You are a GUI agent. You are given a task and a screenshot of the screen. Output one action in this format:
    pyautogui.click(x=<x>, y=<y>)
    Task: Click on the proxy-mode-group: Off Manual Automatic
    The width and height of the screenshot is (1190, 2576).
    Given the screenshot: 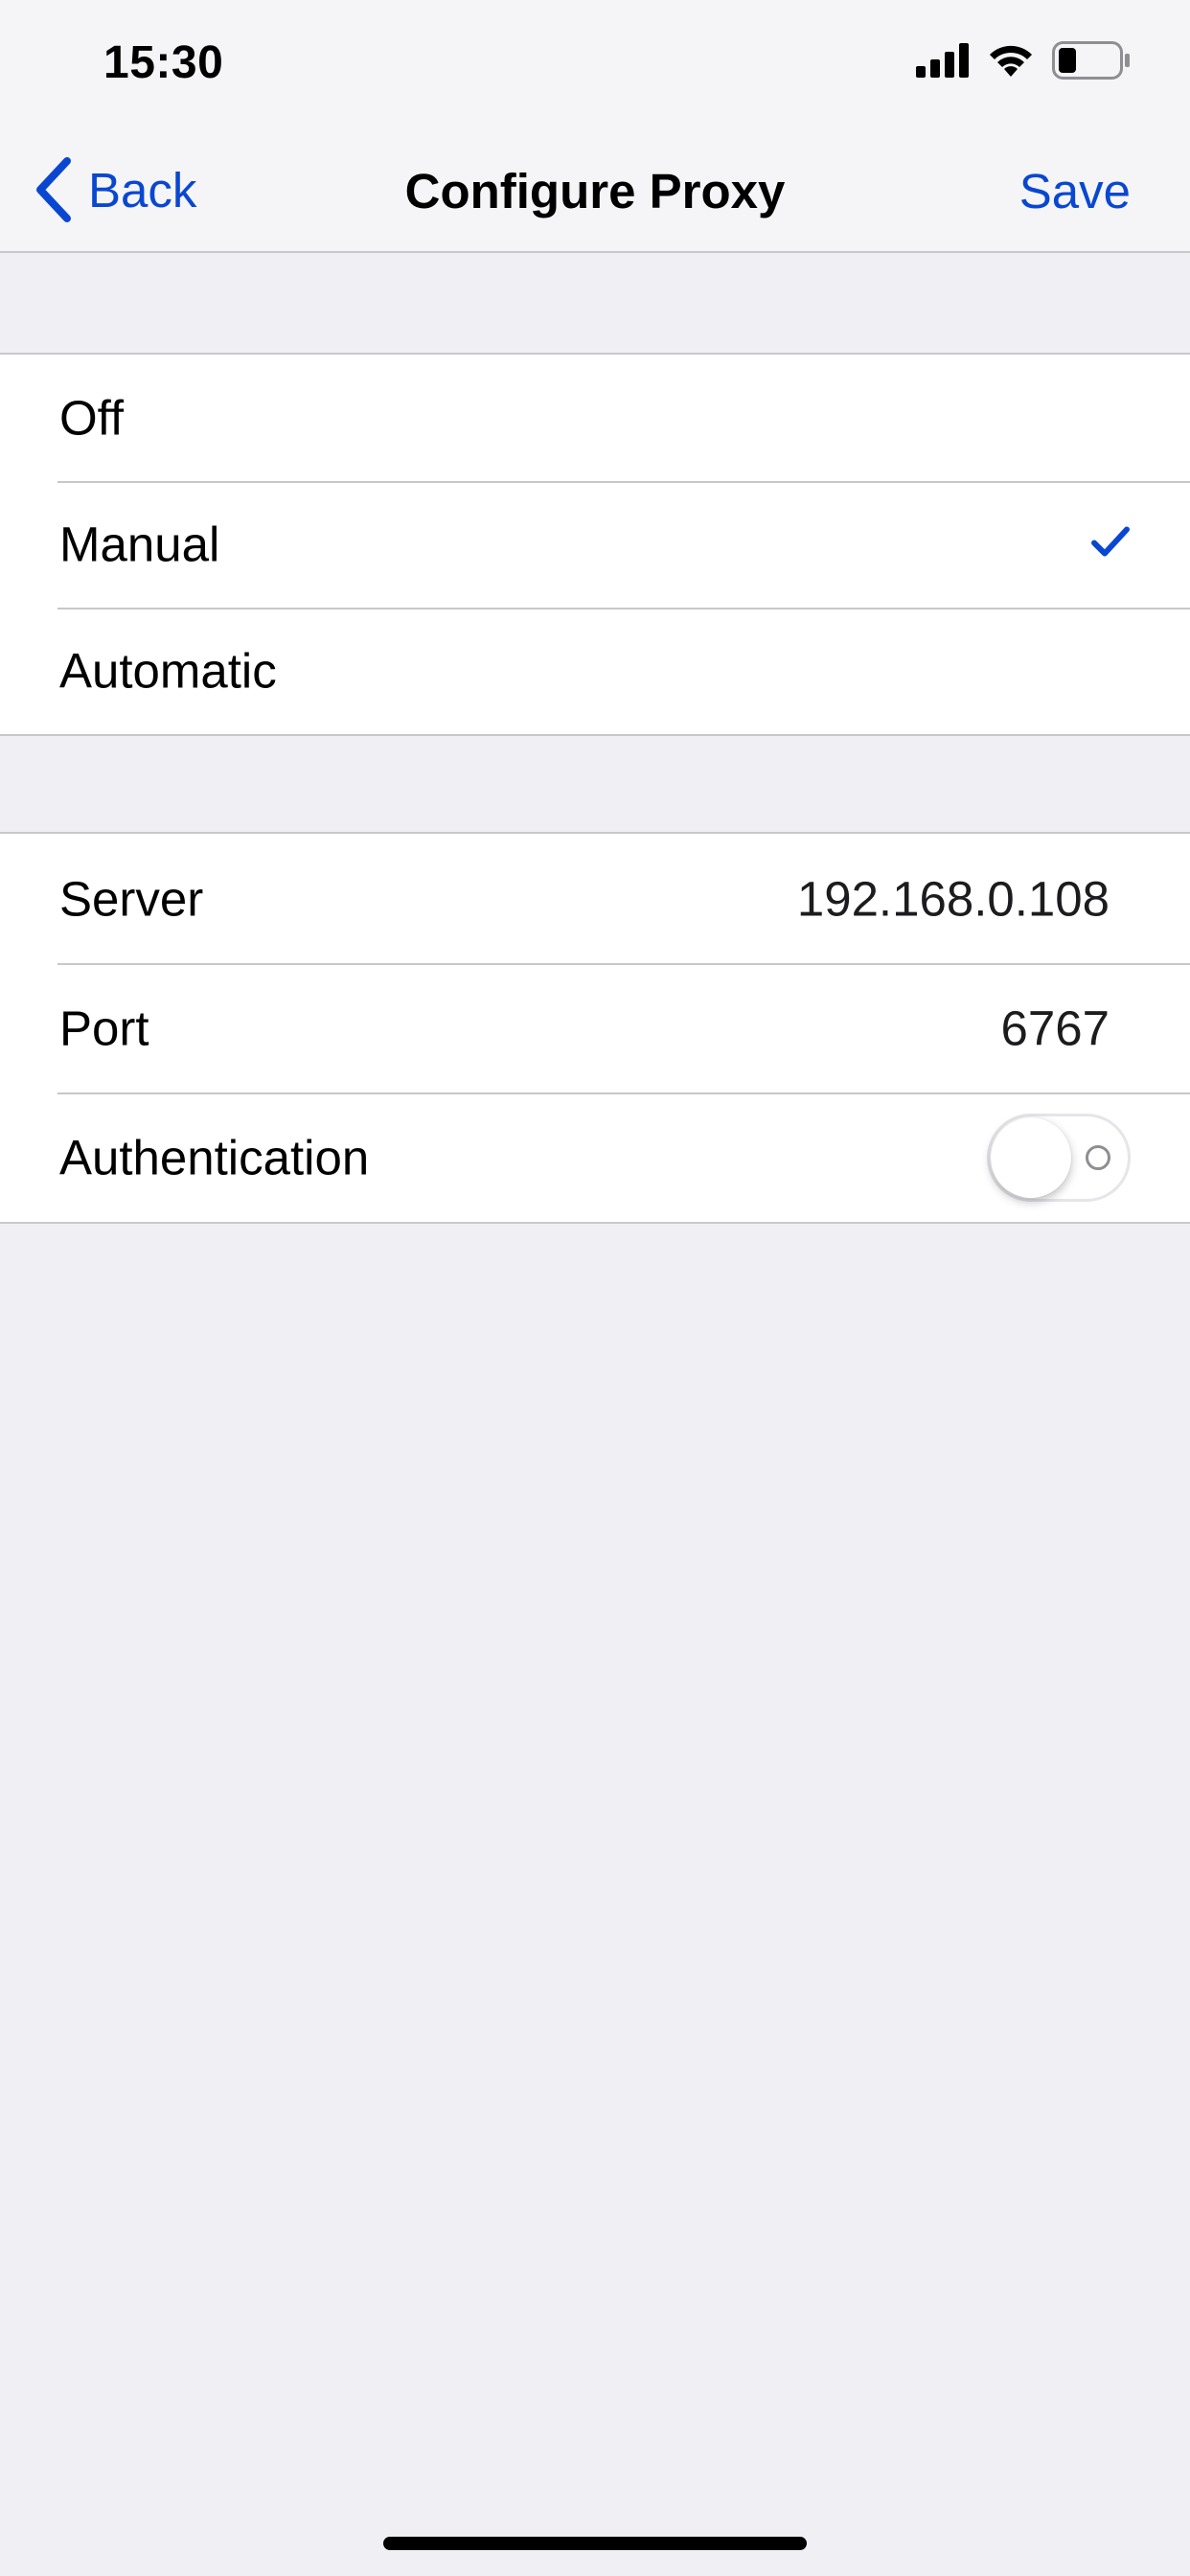 What is the action you would take?
    pyautogui.click(x=595, y=544)
    